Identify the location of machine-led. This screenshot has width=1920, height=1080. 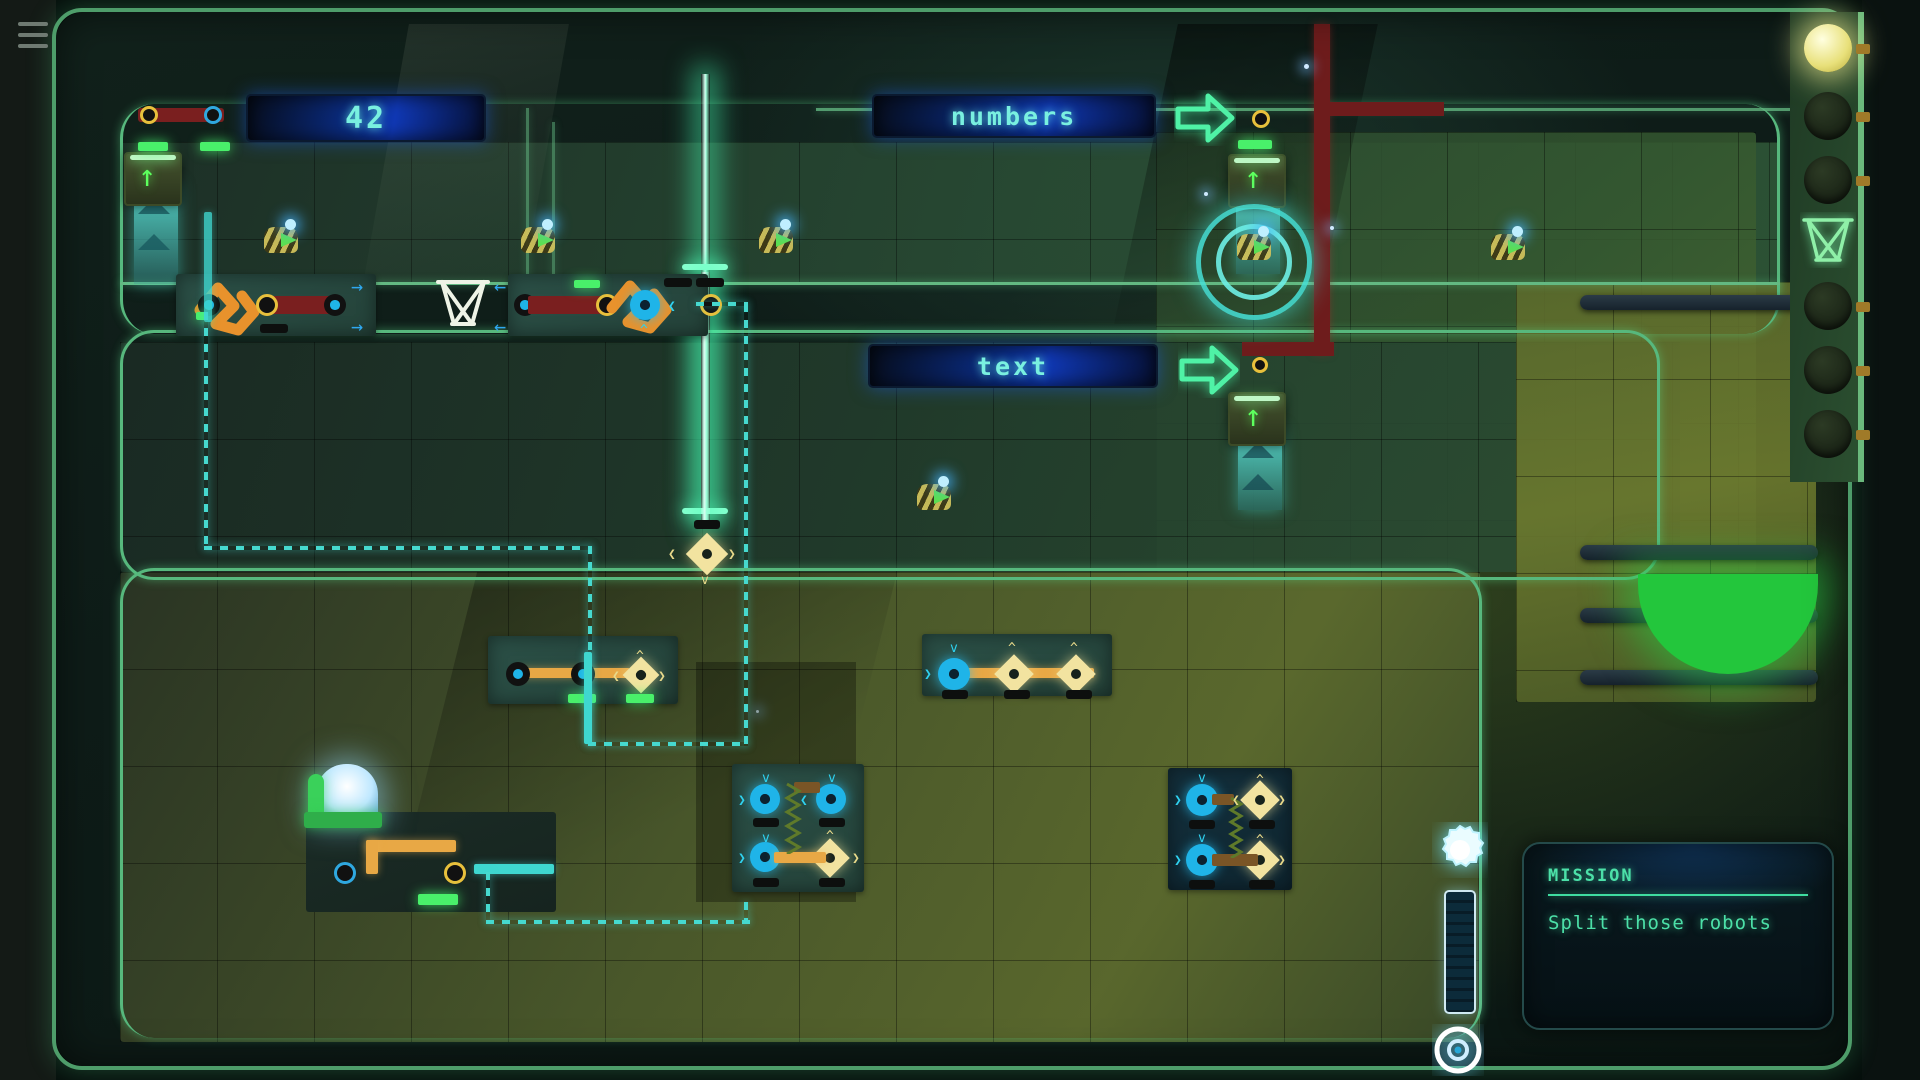
(438, 899).